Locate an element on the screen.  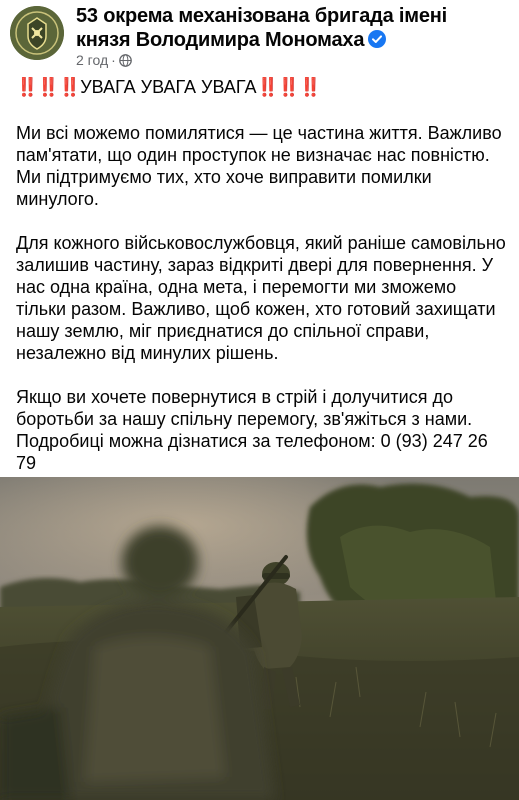
verified-badge-icon is located at coordinates (377, 39).